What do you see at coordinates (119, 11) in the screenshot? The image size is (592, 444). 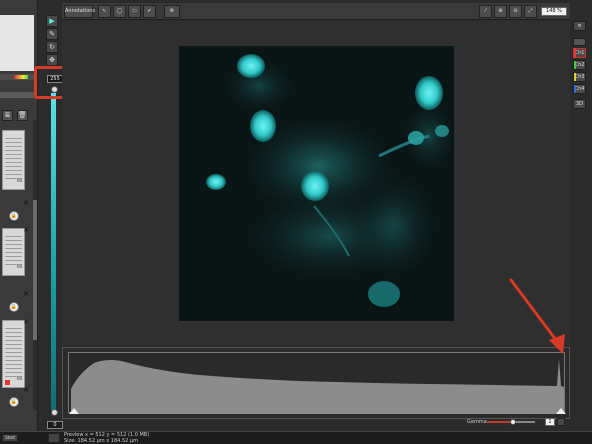 I see `ellipse-tool-icon: ◯` at bounding box center [119, 11].